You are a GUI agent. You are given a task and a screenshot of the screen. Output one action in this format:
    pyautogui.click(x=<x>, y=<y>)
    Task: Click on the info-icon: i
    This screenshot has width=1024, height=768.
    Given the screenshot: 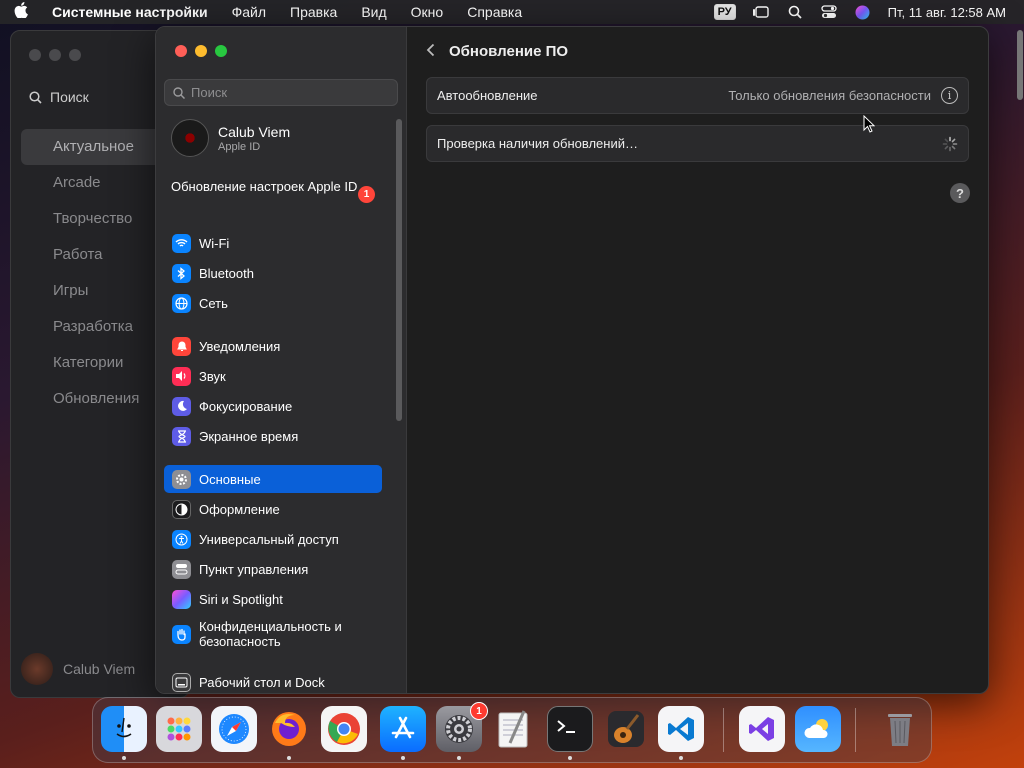 What is the action you would take?
    pyautogui.click(x=949, y=95)
    